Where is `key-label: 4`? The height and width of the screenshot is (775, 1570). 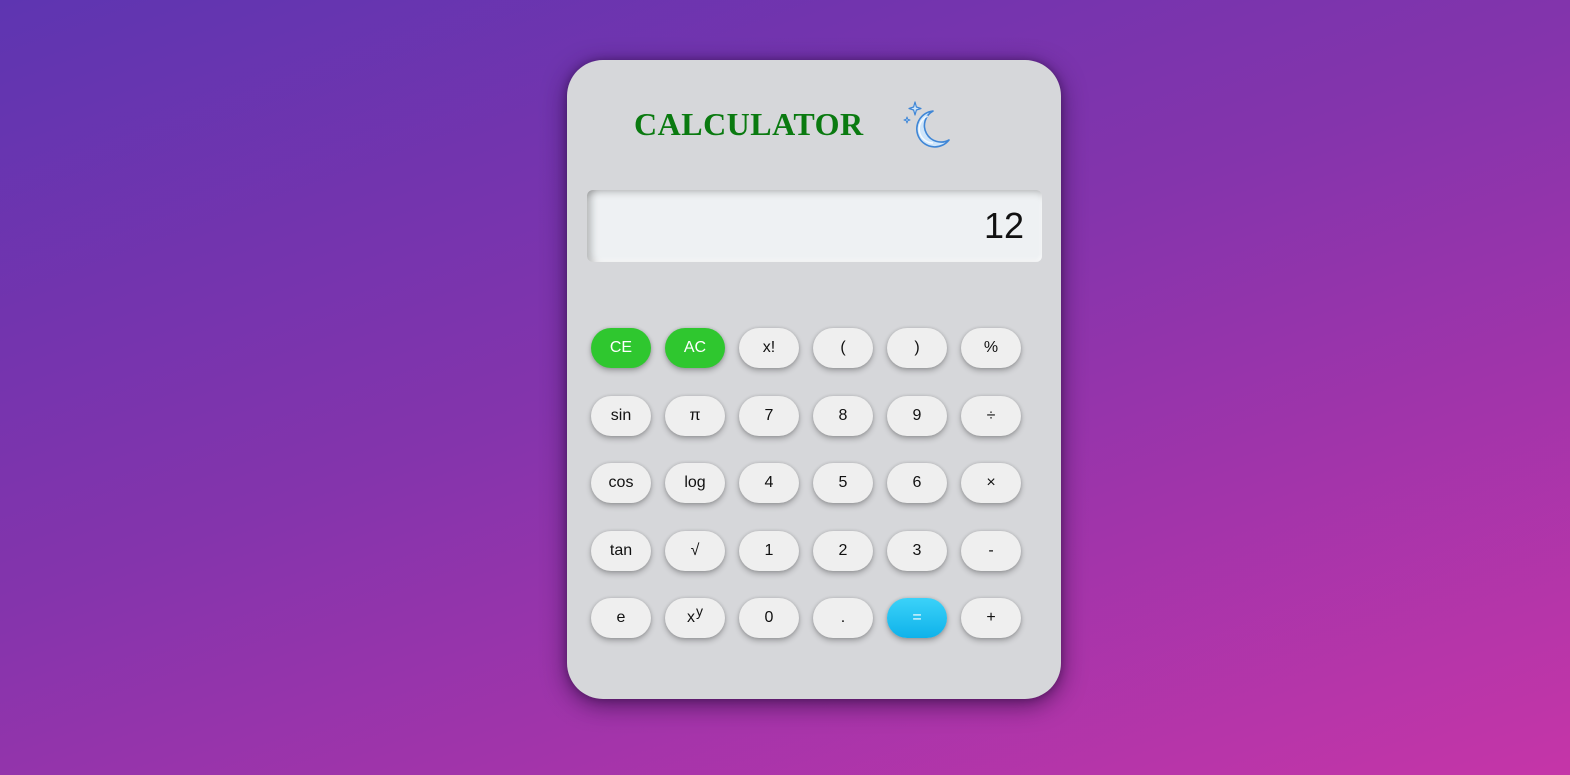 key-label: 4 is located at coordinates (769, 482).